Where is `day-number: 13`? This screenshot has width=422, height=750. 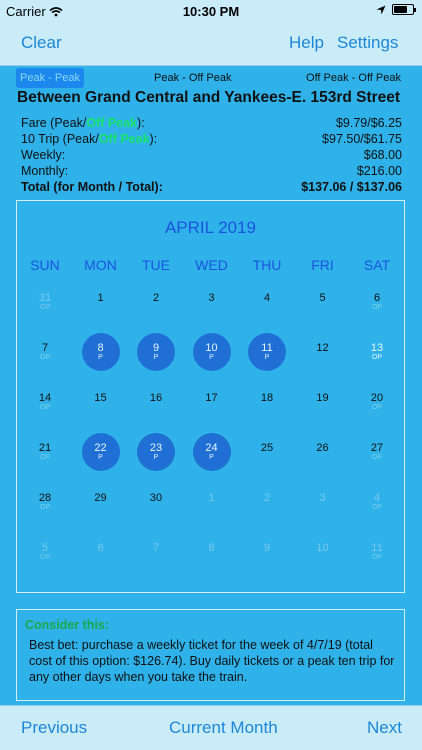 day-number: 13 is located at coordinates (377, 348).